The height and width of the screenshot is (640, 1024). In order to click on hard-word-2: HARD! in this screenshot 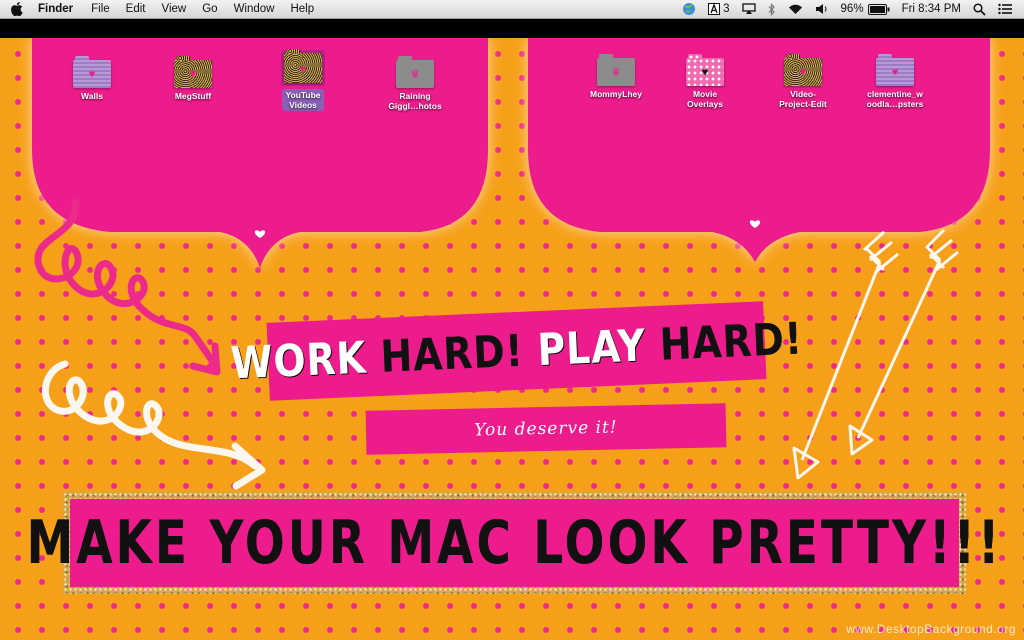, I will do `click(731, 342)`.